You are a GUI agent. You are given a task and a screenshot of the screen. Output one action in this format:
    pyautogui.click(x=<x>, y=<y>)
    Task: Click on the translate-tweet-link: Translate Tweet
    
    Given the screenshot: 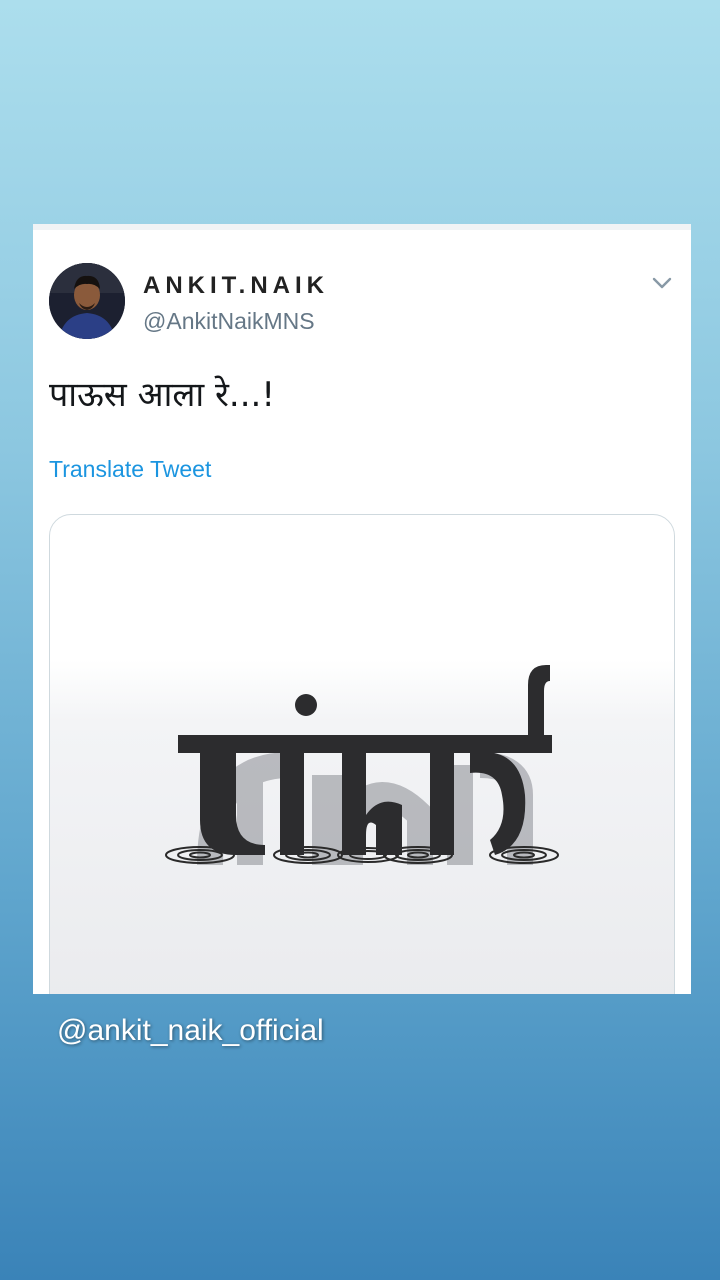 What is the action you would take?
    pyautogui.click(x=130, y=469)
    